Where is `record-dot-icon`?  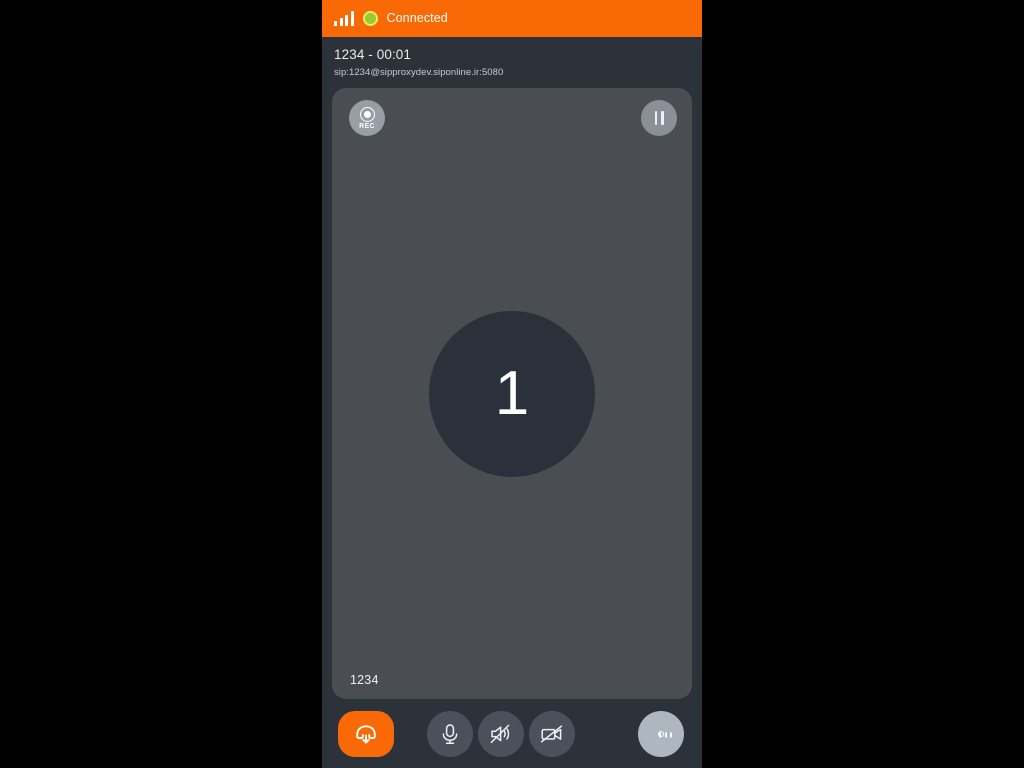
record-dot-icon is located at coordinates (367, 114).